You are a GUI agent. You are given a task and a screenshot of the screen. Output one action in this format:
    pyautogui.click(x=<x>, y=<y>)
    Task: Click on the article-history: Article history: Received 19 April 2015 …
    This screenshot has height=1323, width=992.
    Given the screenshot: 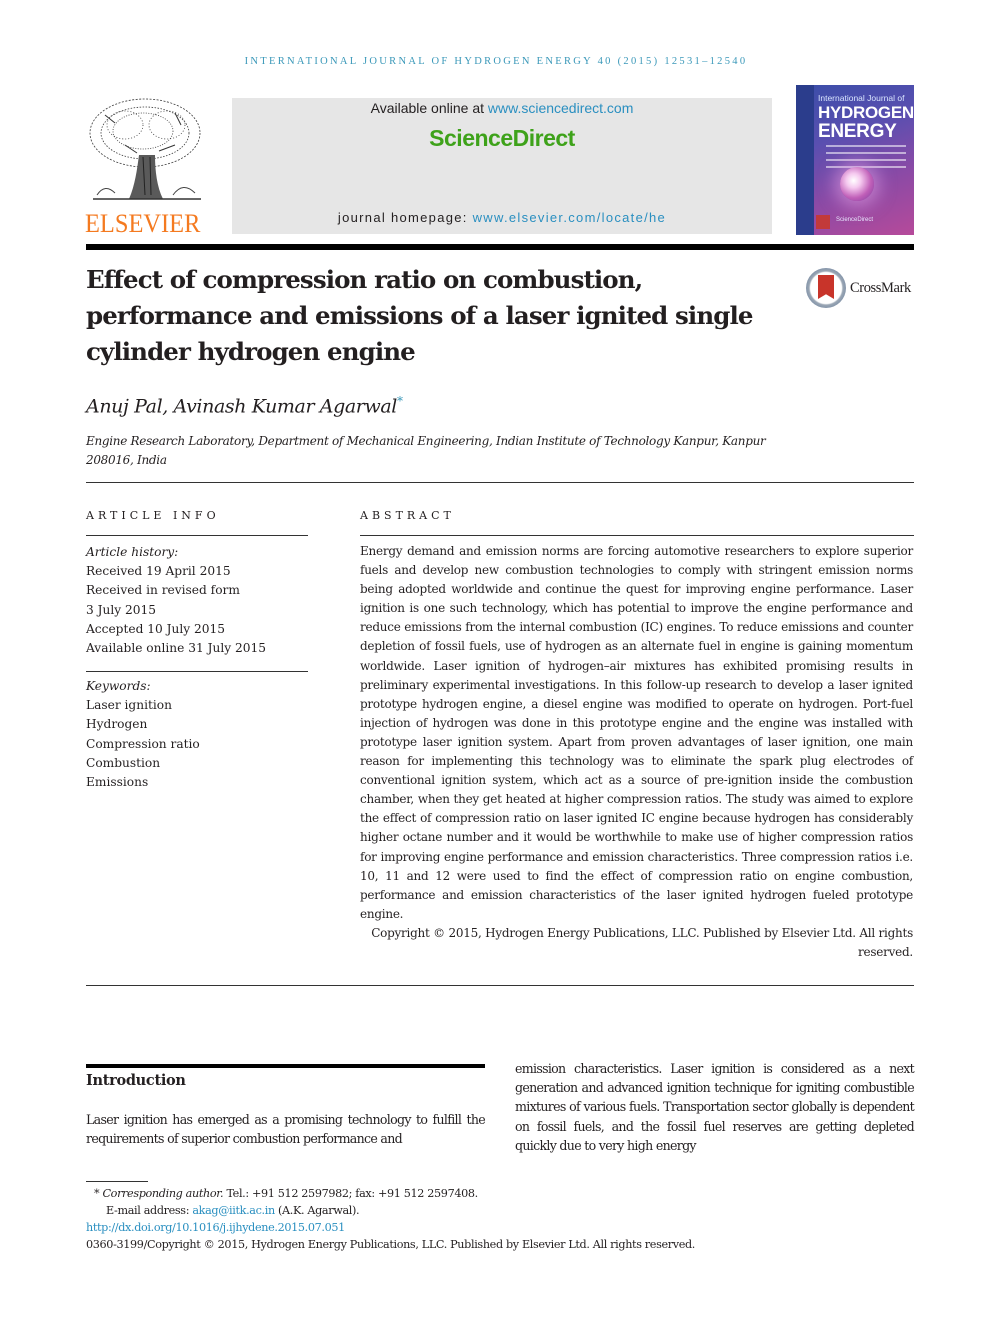 What is the action you would take?
    pyautogui.click(x=197, y=600)
    